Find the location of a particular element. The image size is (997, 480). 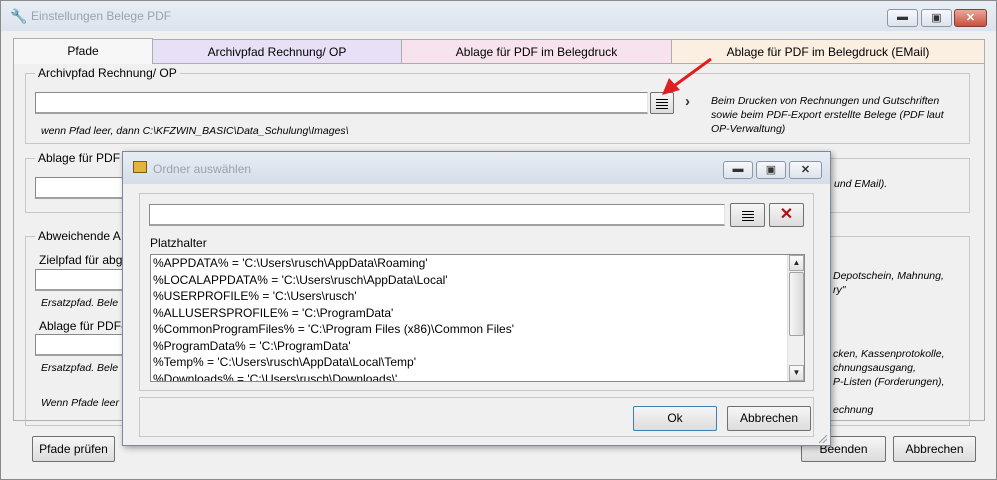

tab-label: Archivpfad Rechnung/ OP is located at coordinates (277, 52).